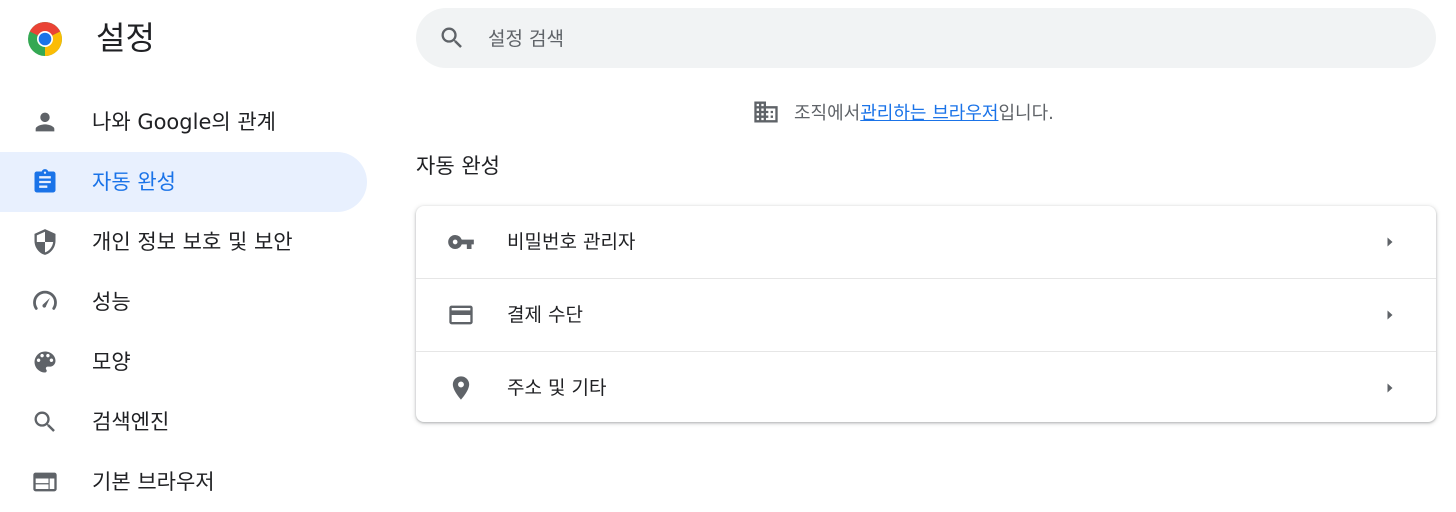  What do you see at coordinates (461, 315) in the screenshot?
I see `credit-card-icon` at bounding box center [461, 315].